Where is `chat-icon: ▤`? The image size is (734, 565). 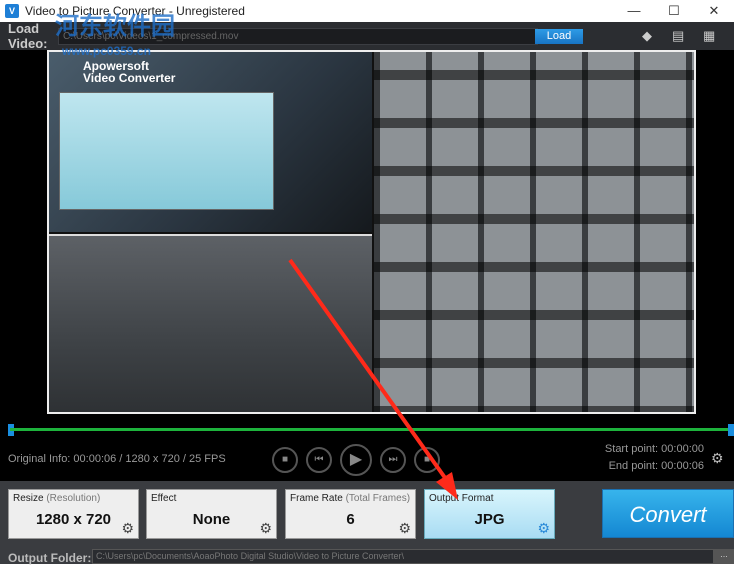 chat-icon: ▤ is located at coordinates (678, 36).